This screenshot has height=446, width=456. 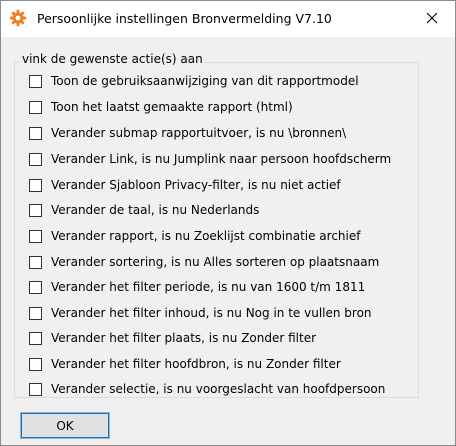 What do you see at coordinates (112, 59) in the screenshot?
I see `groupbox-label: vink de gewenste actie(s) aan` at bounding box center [112, 59].